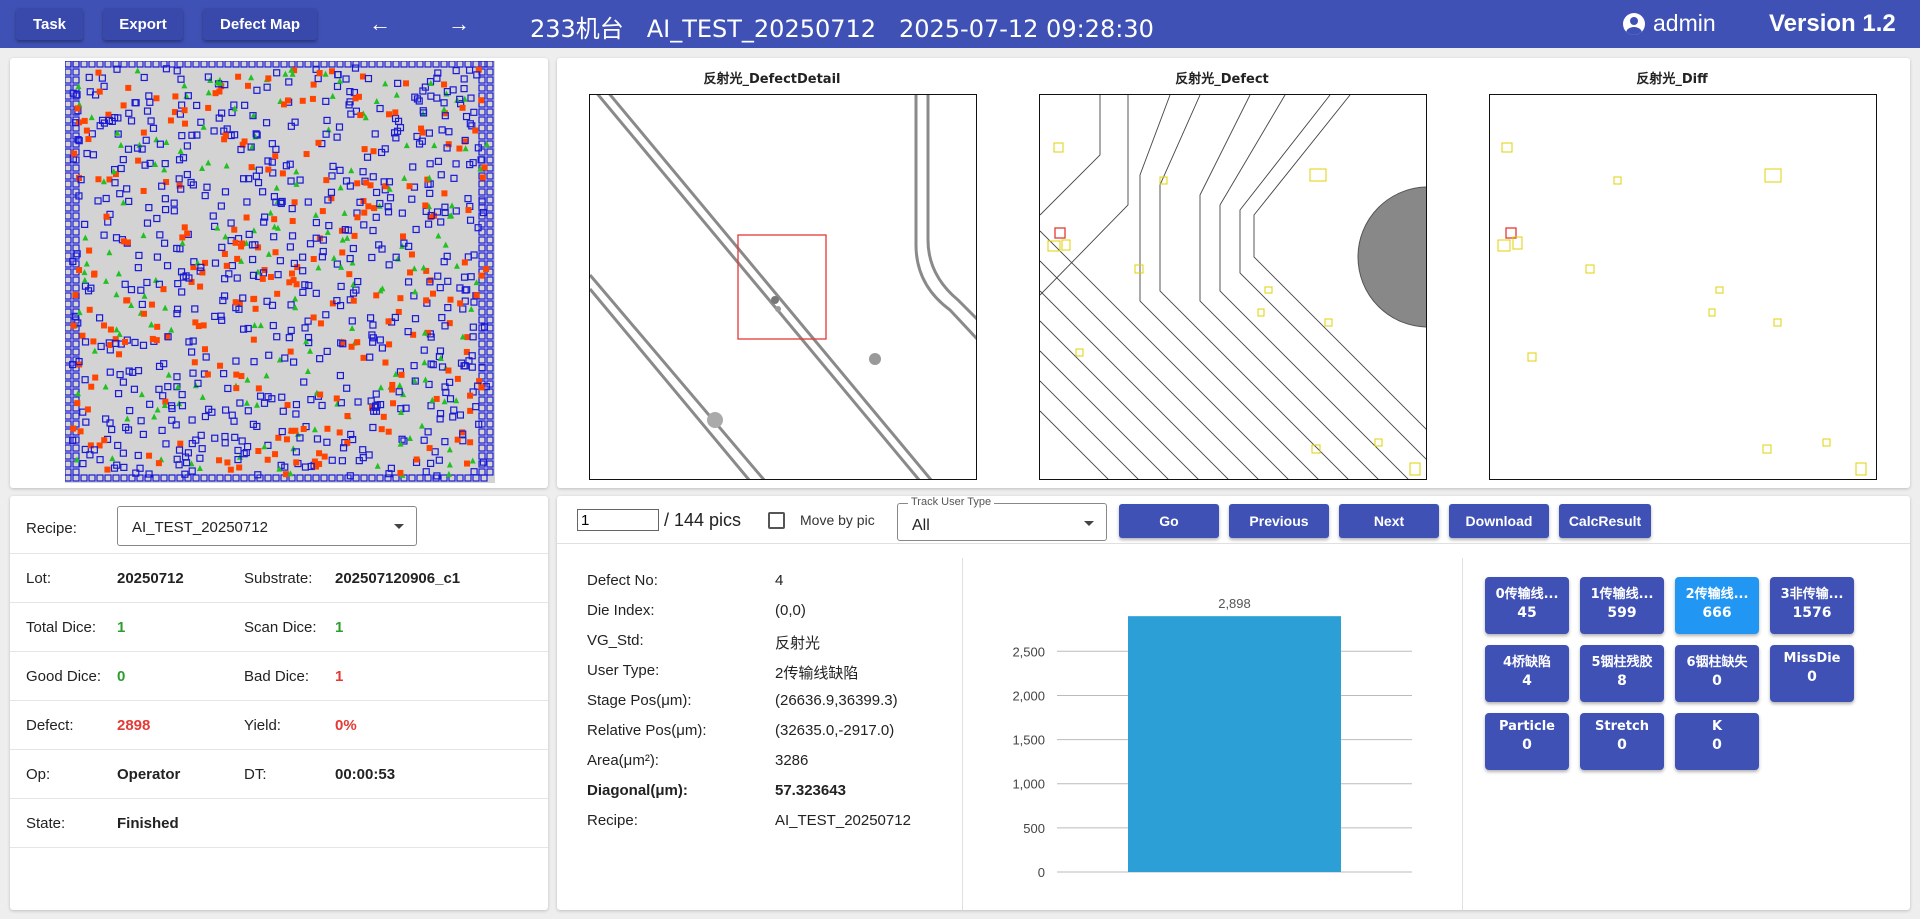 Image resolution: width=1920 pixels, height=919 pixels. What do you see at coordinates (1622, 673) in the screenshot?
I see `category-button: 5铟柱残胶 8` at bounding box center [1622, 673].